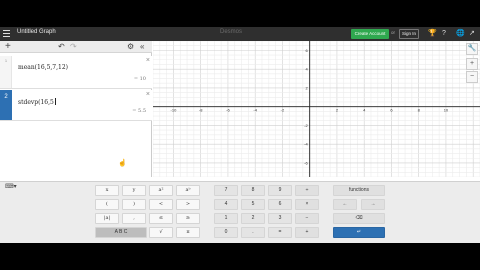 Image resolution: width=480 pixels, height=270 pixels. I want to click on double-chevron-left-icon: «, so click(142, 47).